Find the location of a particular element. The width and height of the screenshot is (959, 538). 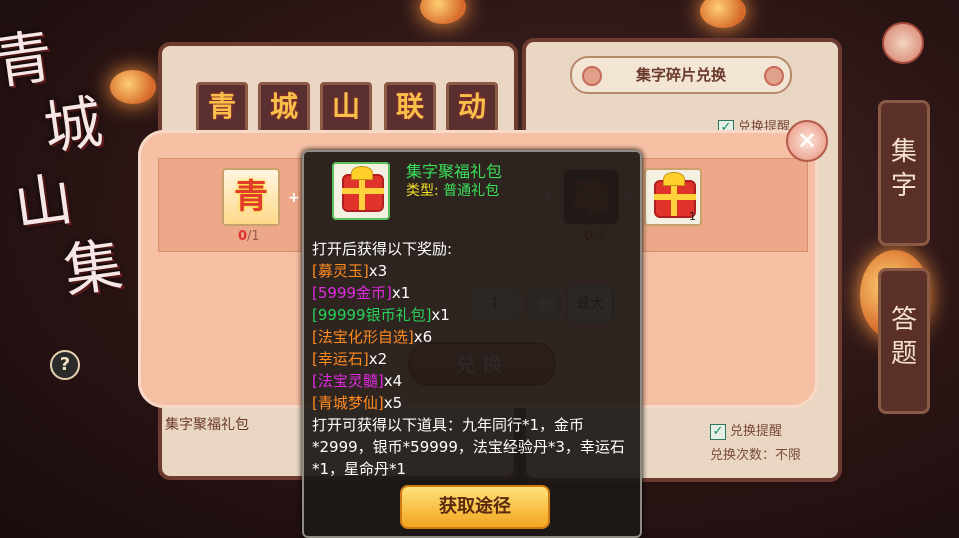

collect-tile: 城 is located at coordinates (284, 108).